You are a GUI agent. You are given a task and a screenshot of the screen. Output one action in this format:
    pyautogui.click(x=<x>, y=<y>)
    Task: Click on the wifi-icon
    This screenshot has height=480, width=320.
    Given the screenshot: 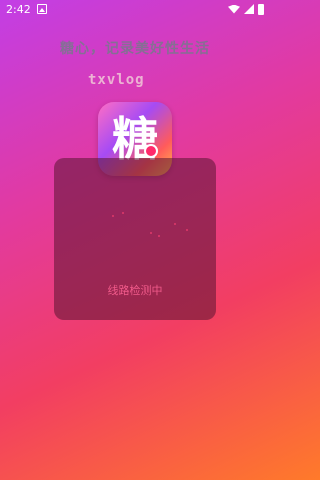 What is the action you would take?
    pyautogui.click(x=234, y=9)
    